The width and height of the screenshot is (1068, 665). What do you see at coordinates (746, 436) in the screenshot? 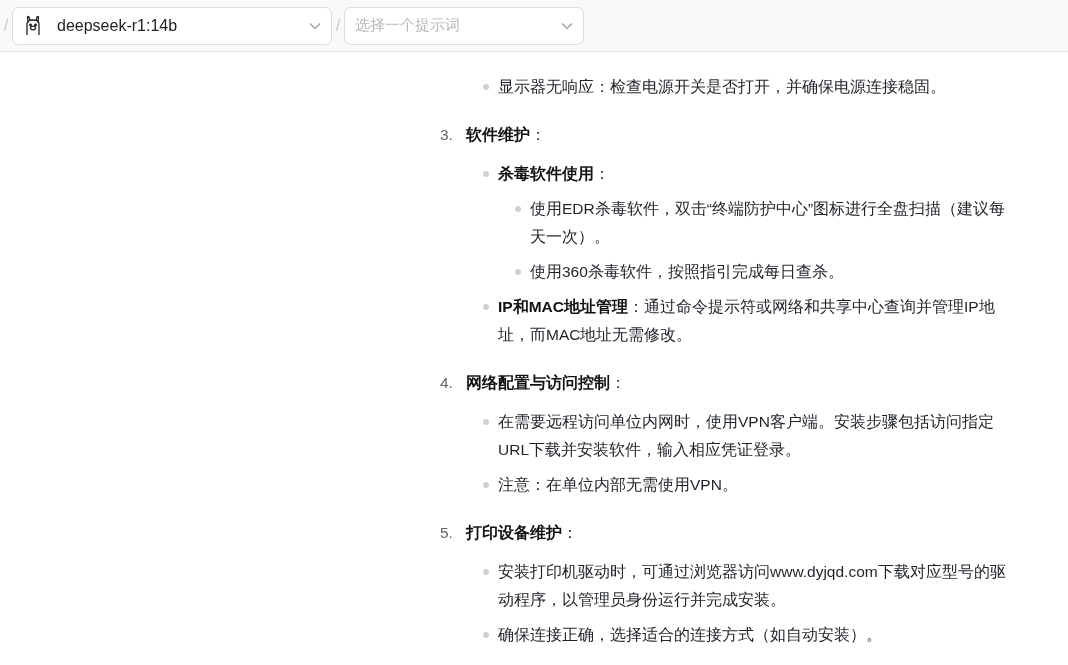
I see `list-item-text: 在需要远程访问单位内网时，使用VPN客户端。安装步骤包括访问指定URL下载并安装软件，输入相应凭证登录。` at bounding box center [746, 436].